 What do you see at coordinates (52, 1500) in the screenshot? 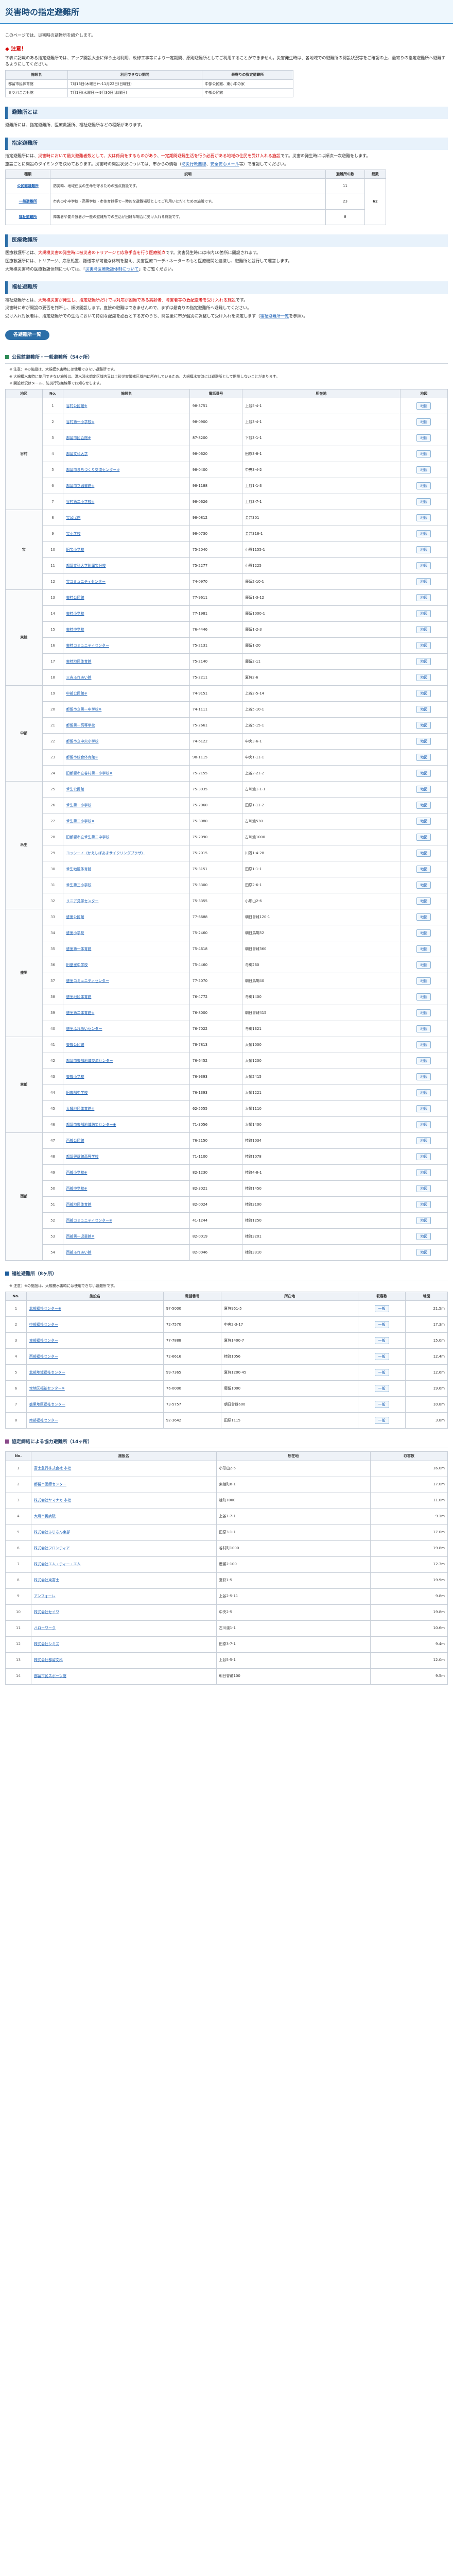
I see `facility-link: 株式会社ヤマナカ 本社` at bounding box center [52, 1500].